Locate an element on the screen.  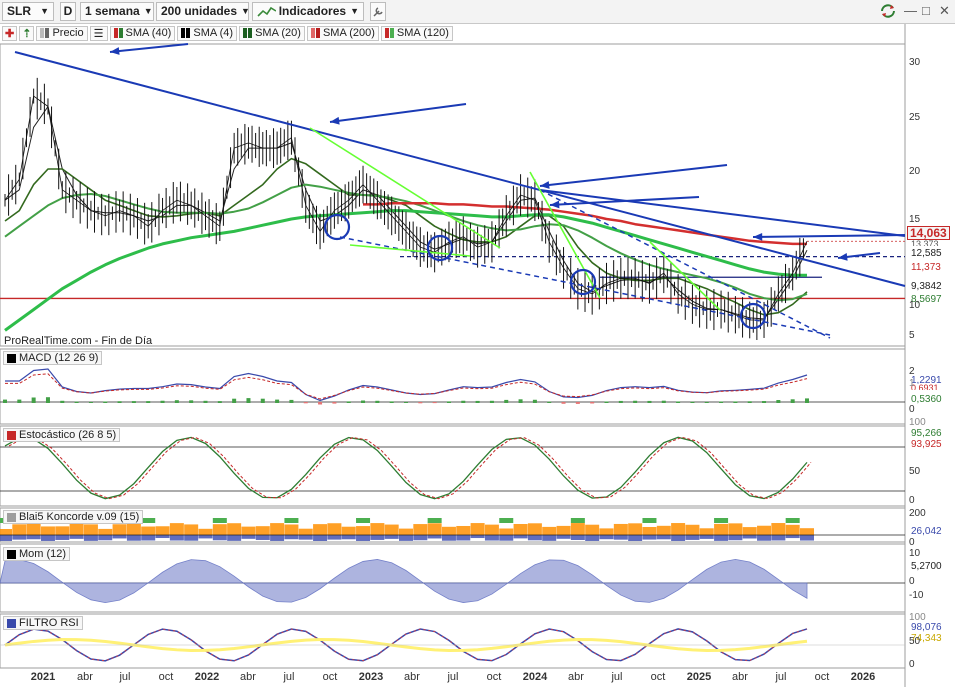
legend-menu: ☰ is located at coordinates (98, 33).